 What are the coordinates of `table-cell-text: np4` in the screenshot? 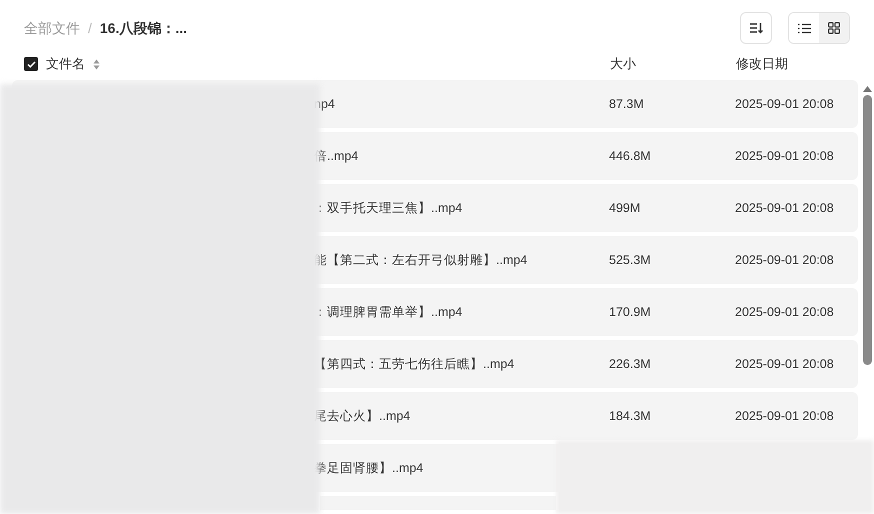 It's located at (325, 104).